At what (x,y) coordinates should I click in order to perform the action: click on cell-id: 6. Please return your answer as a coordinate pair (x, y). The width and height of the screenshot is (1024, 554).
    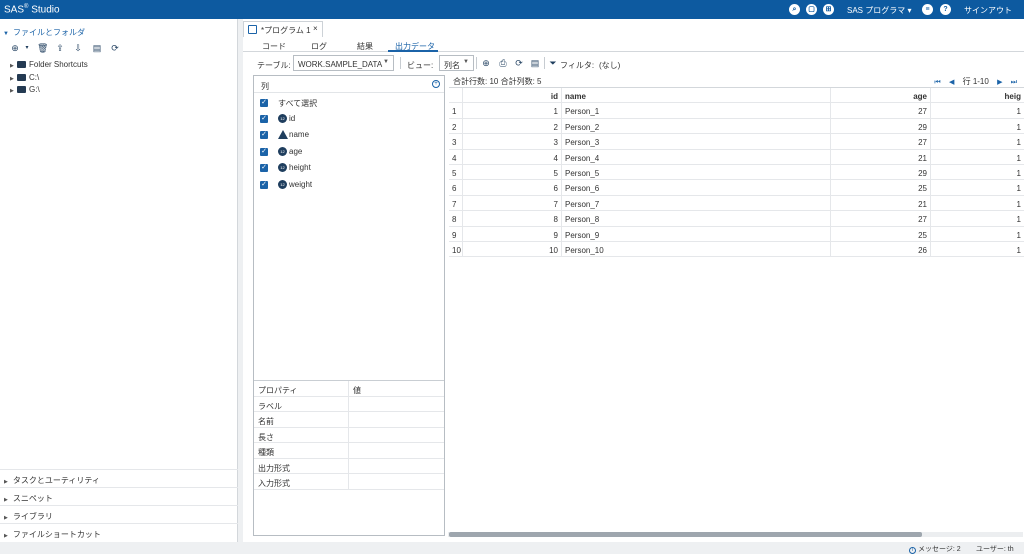
    Looking at the image, I should click on (512, 187).